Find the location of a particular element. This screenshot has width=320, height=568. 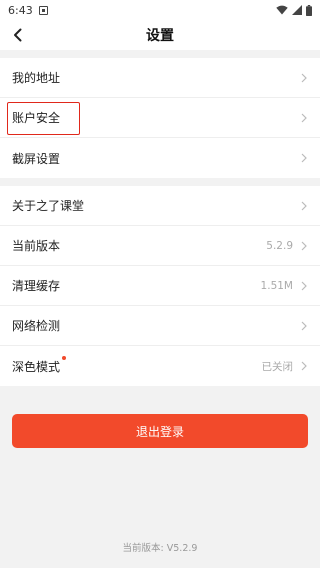

header: 设置 is located at coordinates (160, 35).